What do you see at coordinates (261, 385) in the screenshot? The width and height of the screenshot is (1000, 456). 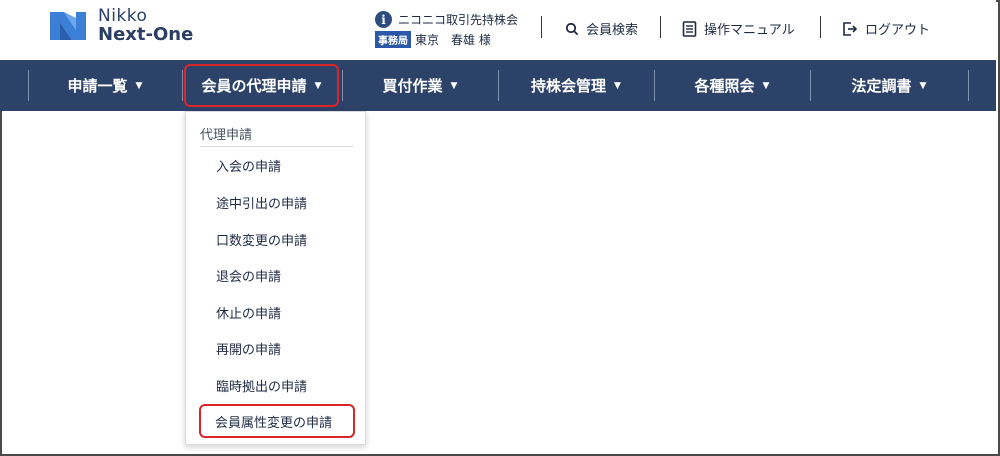 I see `menu-item-extra-contribution: 臨時拠出の申請` at bounding box center [261, 385].